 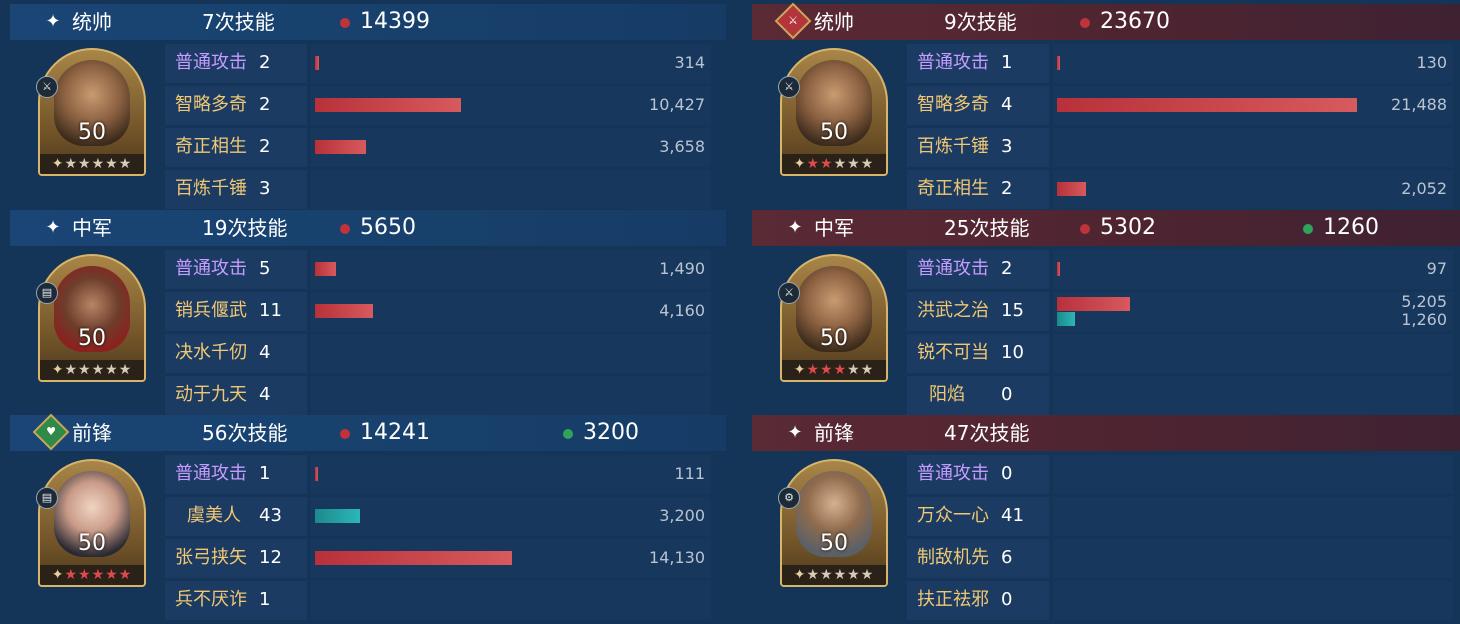 What do you see at coordinates (368, 228) in the screenshot?
I see `section-header: ✦ 中军 19次技能 5650` at bounding box center [368, 228].